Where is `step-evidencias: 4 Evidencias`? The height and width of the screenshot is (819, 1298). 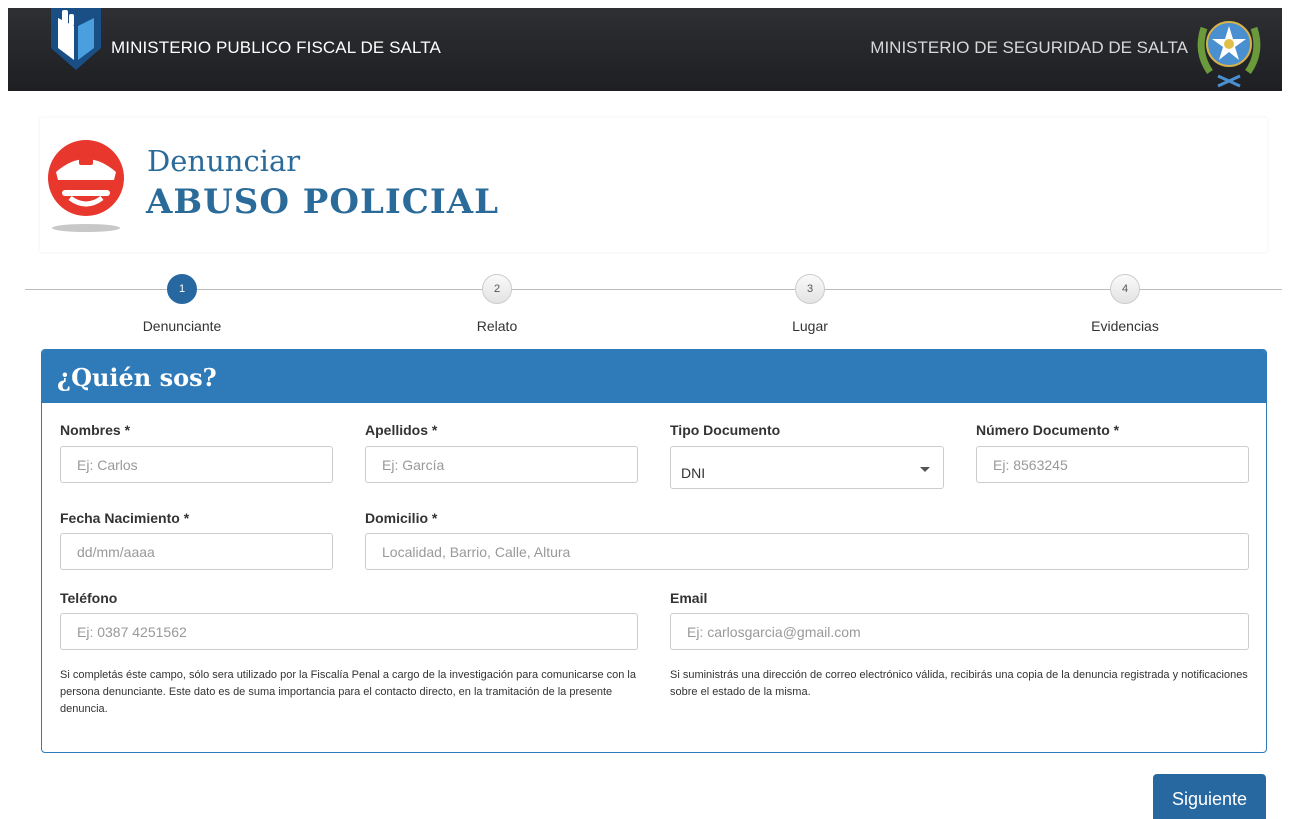 step-evidencias: 4 Evidencias is located at coordinates (1125, 304).